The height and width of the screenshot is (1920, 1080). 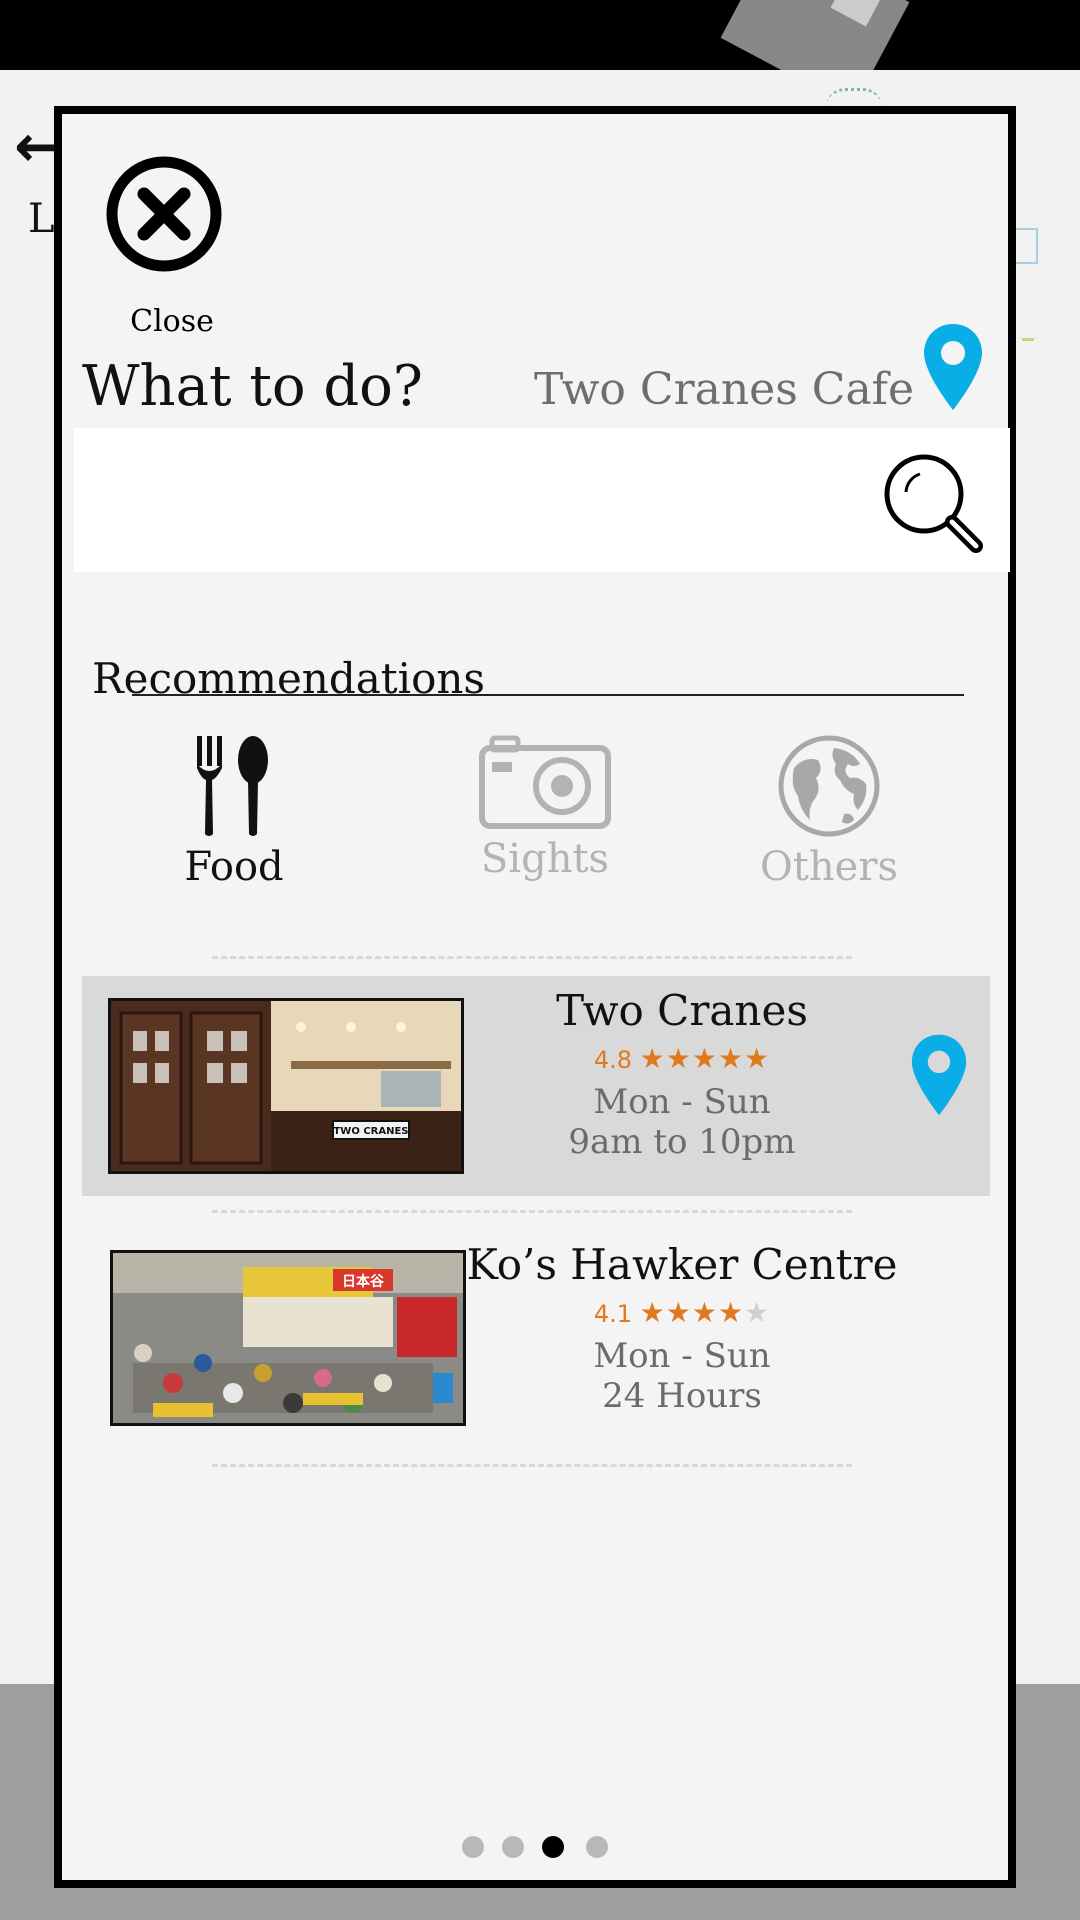 What do you see at coordinates (829, 867) in the screenshot?
I see `category-others-label: Others` at bounding box center [829, 867].